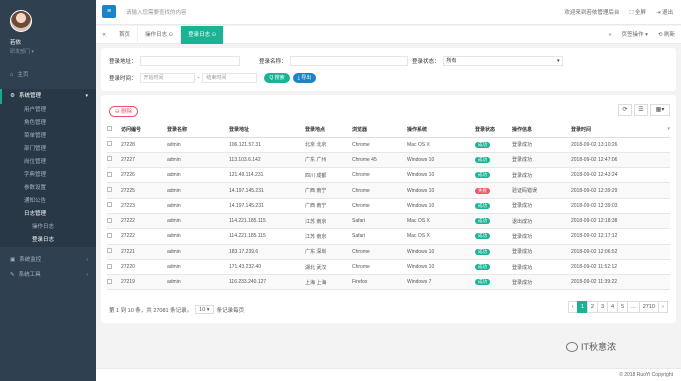  What do you see at coordinates (441, 130) in the screenshot?
I see `column-header: 操作系统` at bounding box center [441, 130].